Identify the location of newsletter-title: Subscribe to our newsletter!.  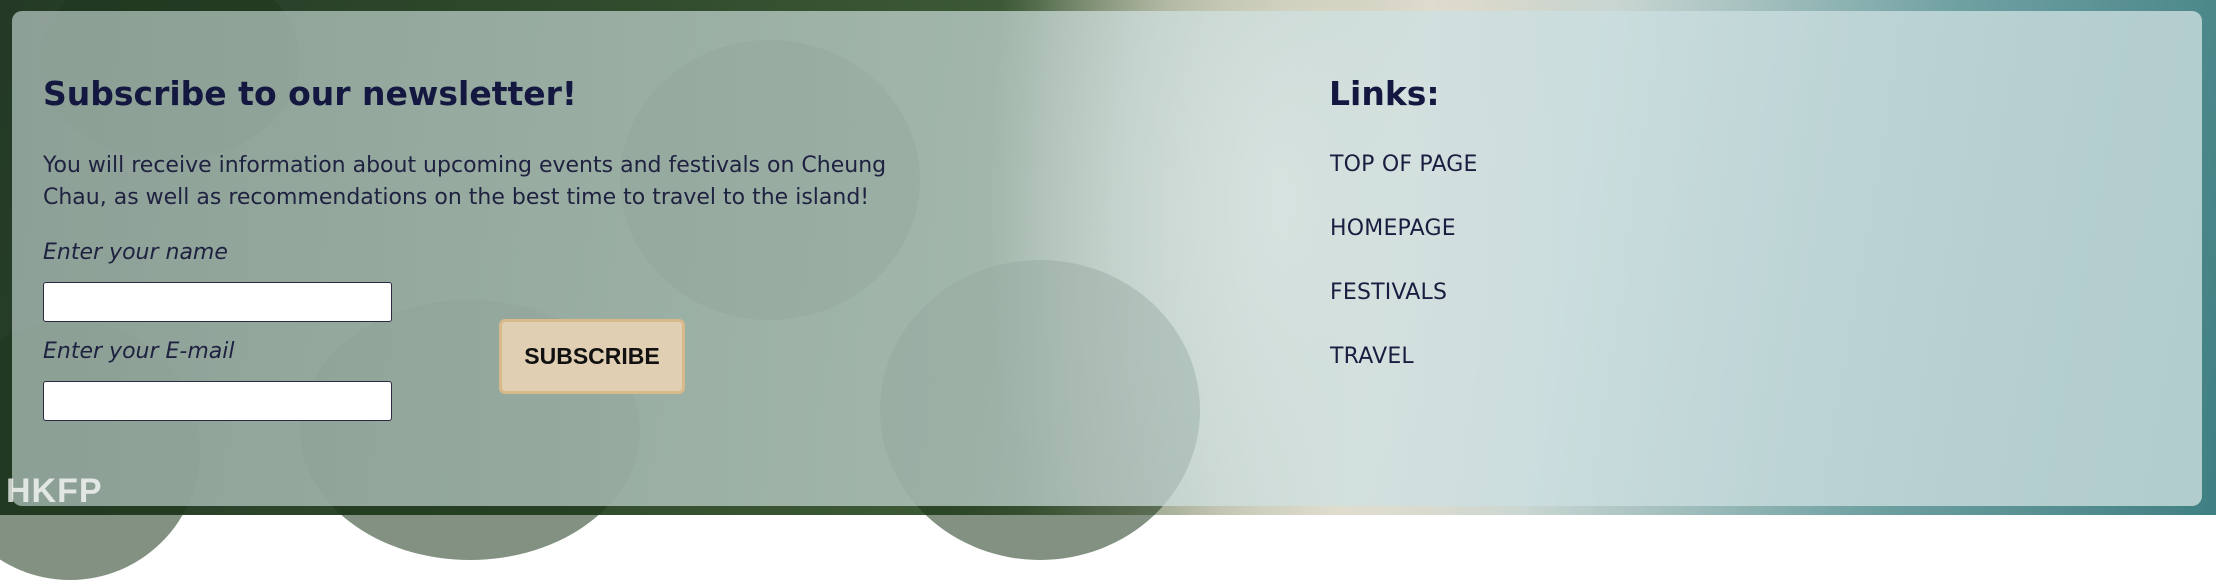
(310, 93).